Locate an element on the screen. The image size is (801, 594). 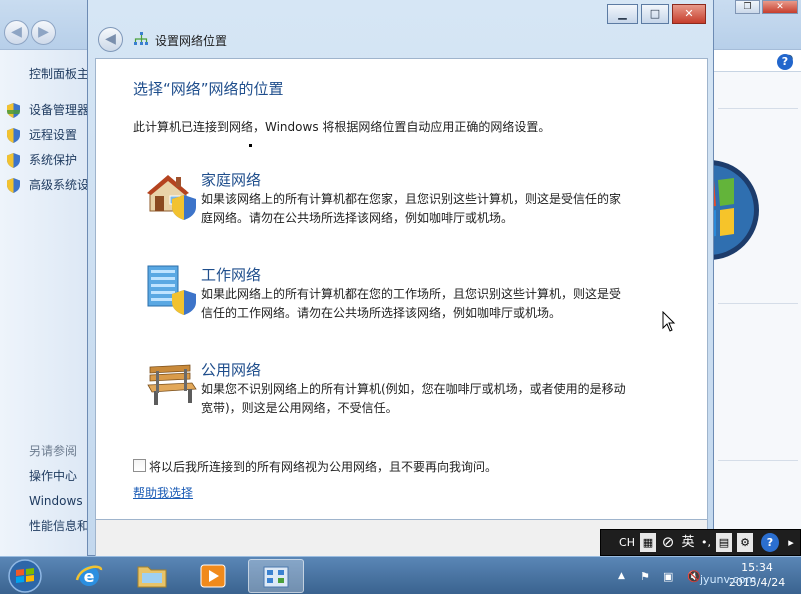
home-network-title: 家庭网络 is located at coordinates (231, 179).